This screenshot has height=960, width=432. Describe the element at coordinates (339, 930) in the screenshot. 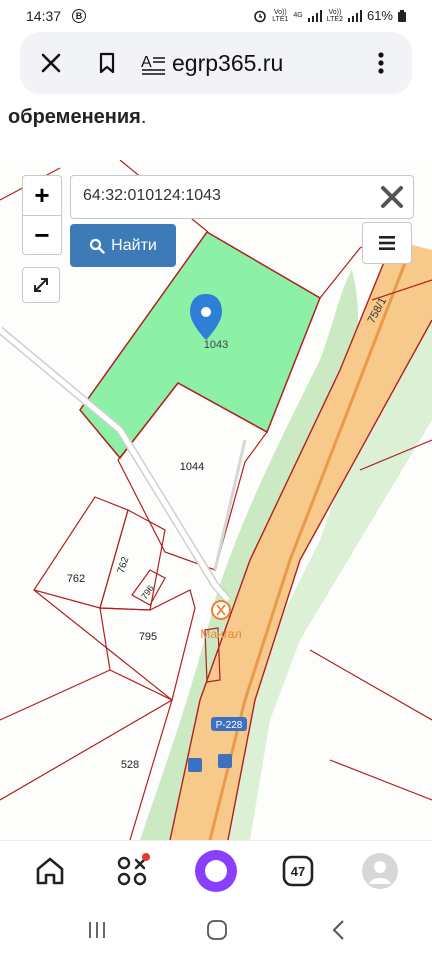

I see `back-icon` at that location.